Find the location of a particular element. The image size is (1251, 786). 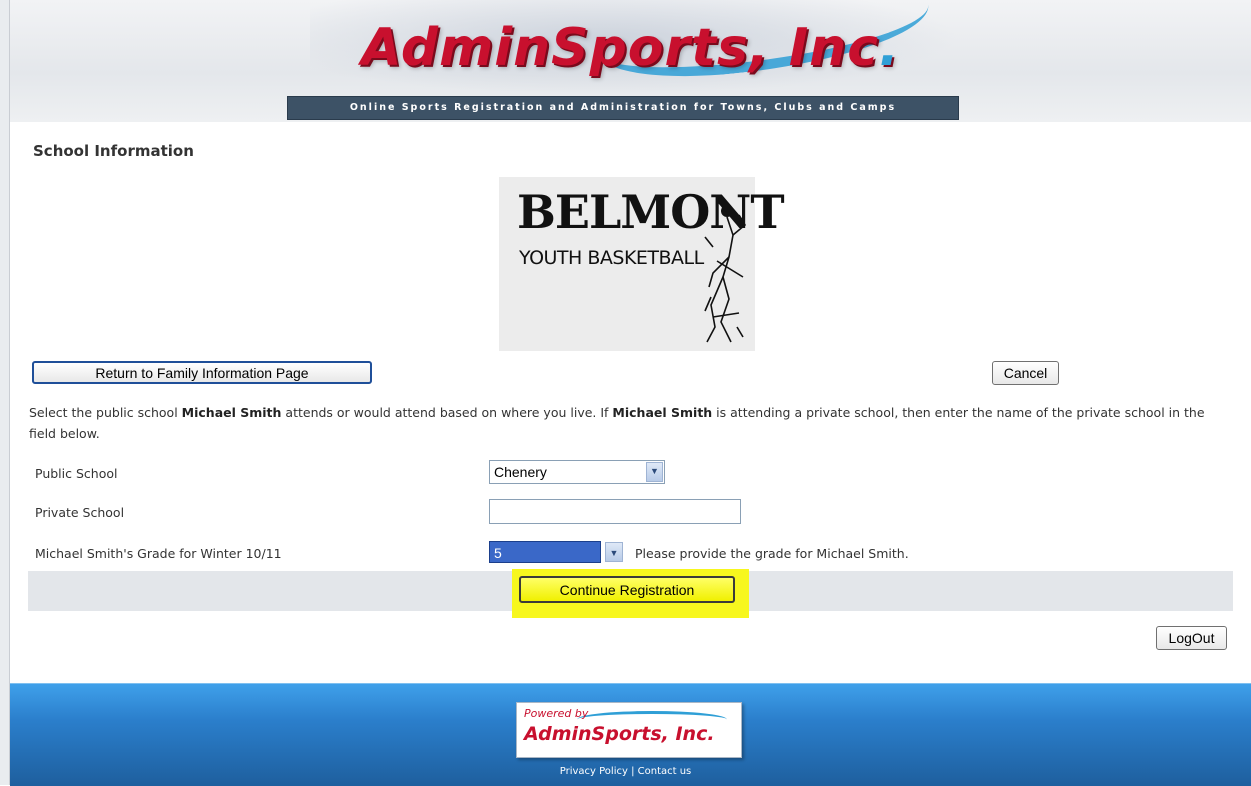

grade-label: Michael Smith's Grade for Winter 10/11 is located at coordinates (158, 553).